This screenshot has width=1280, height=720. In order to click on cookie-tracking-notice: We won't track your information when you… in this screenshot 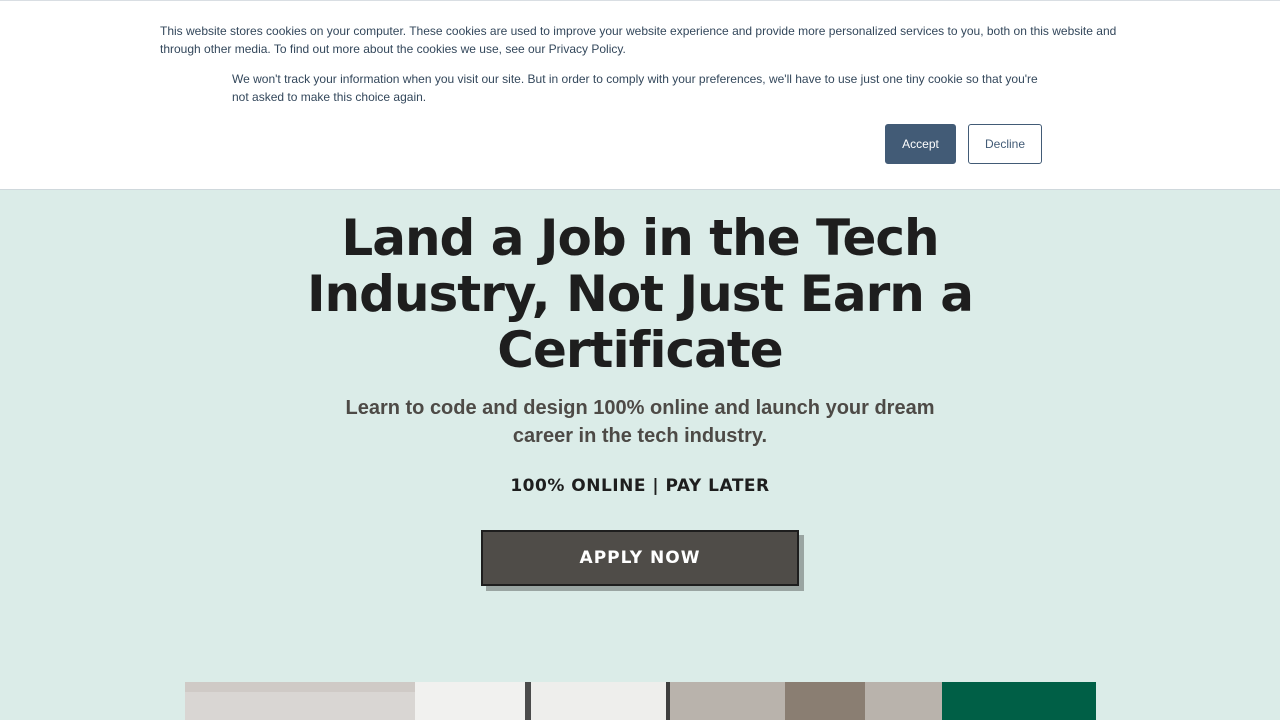, I will do `click(635, 88)`.